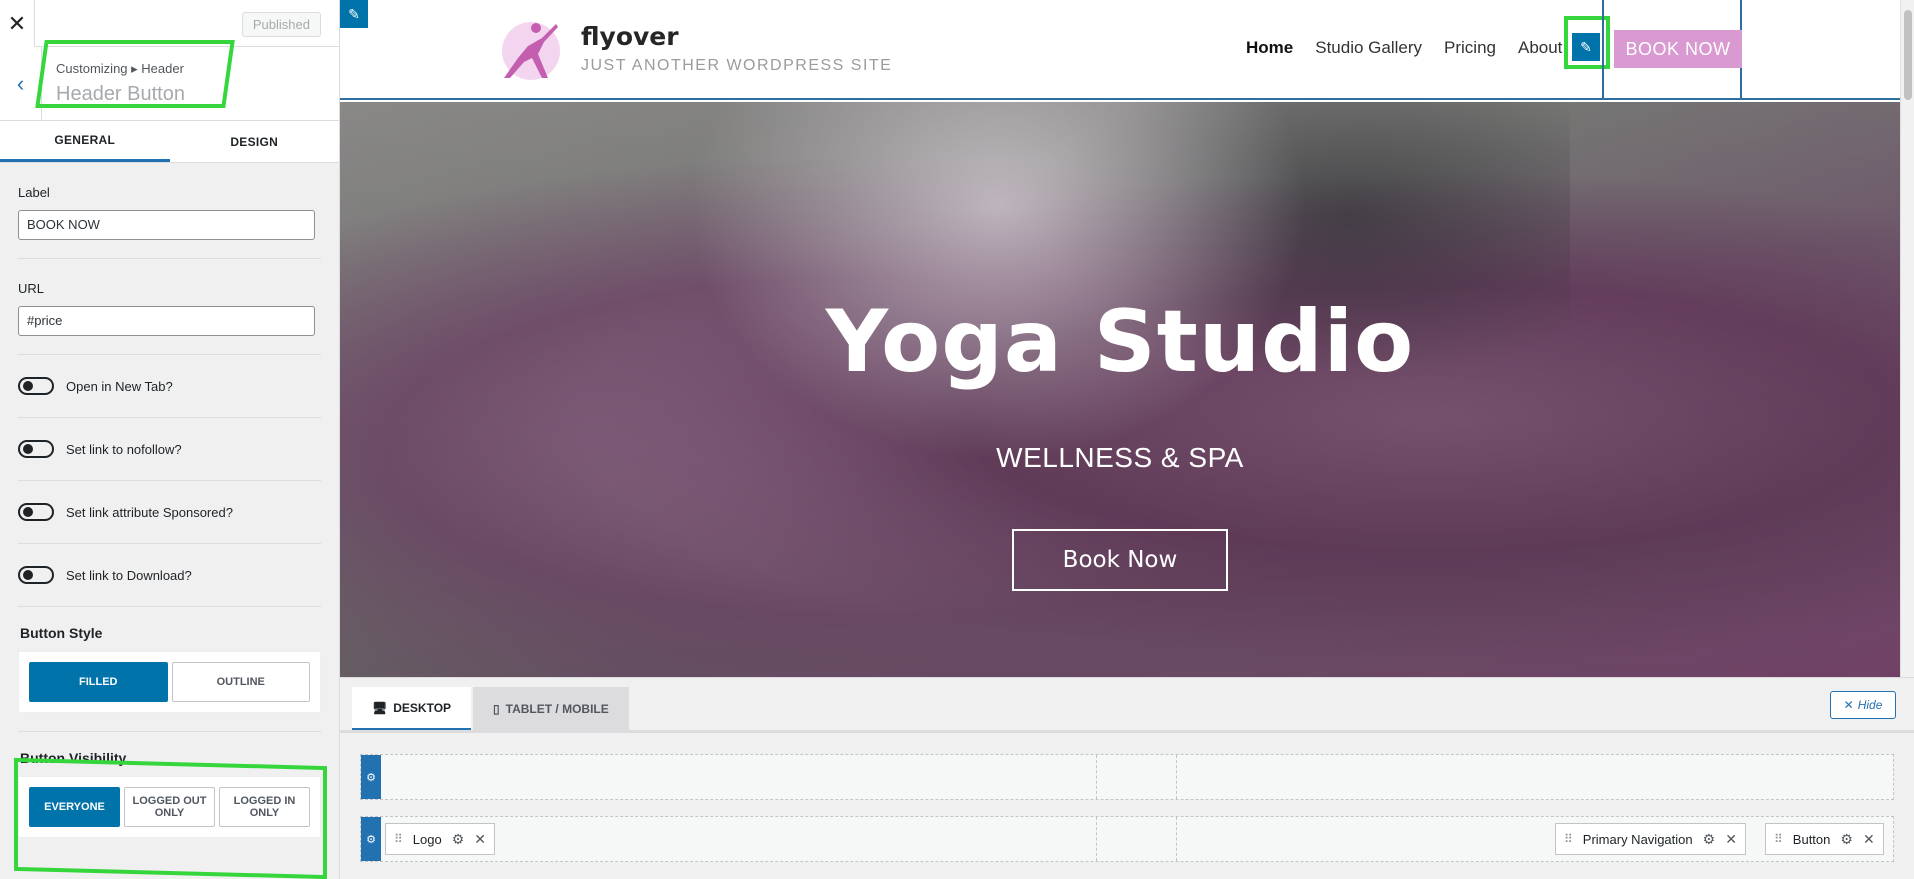 This screenshot has width=1914, height=879. I want to click on nofollow-toggle-label: Set link to nofollow?, so click(124, 449).